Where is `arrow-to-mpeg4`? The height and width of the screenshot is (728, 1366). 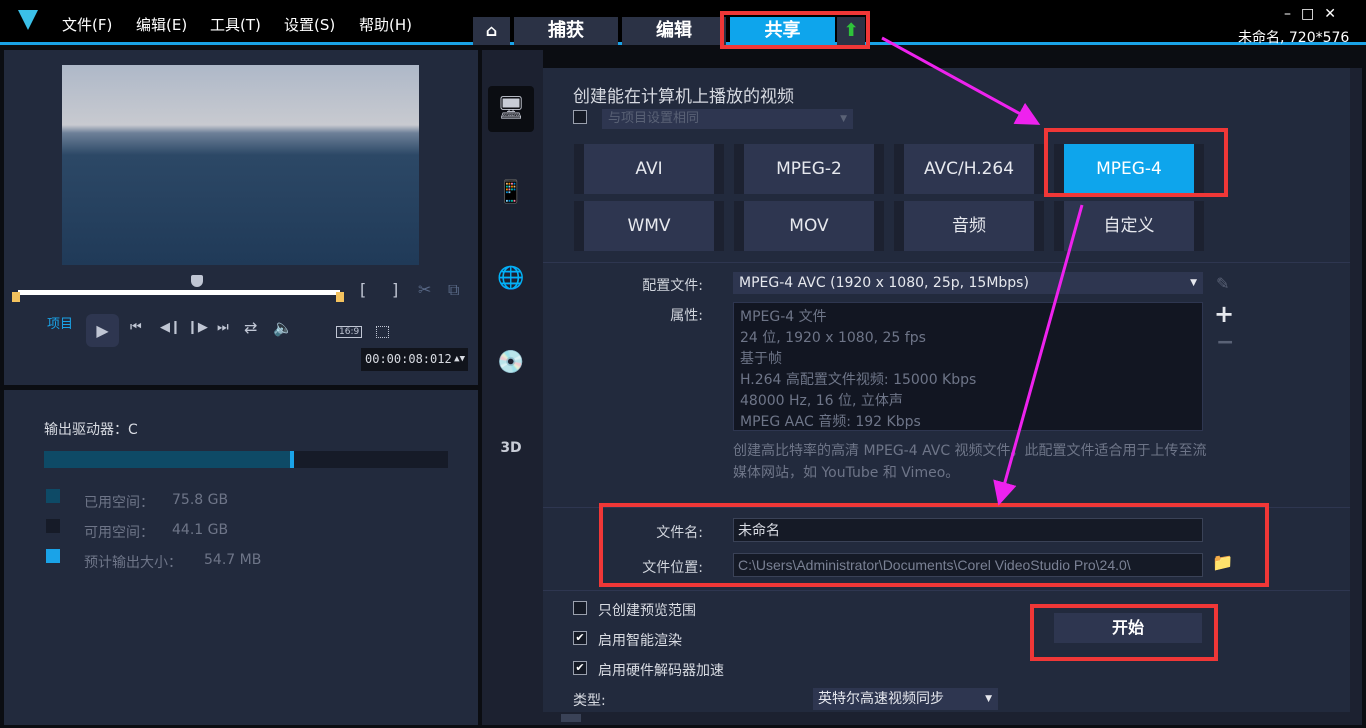
arrow-to-mpeg4 is located at coordinates (961, 80).